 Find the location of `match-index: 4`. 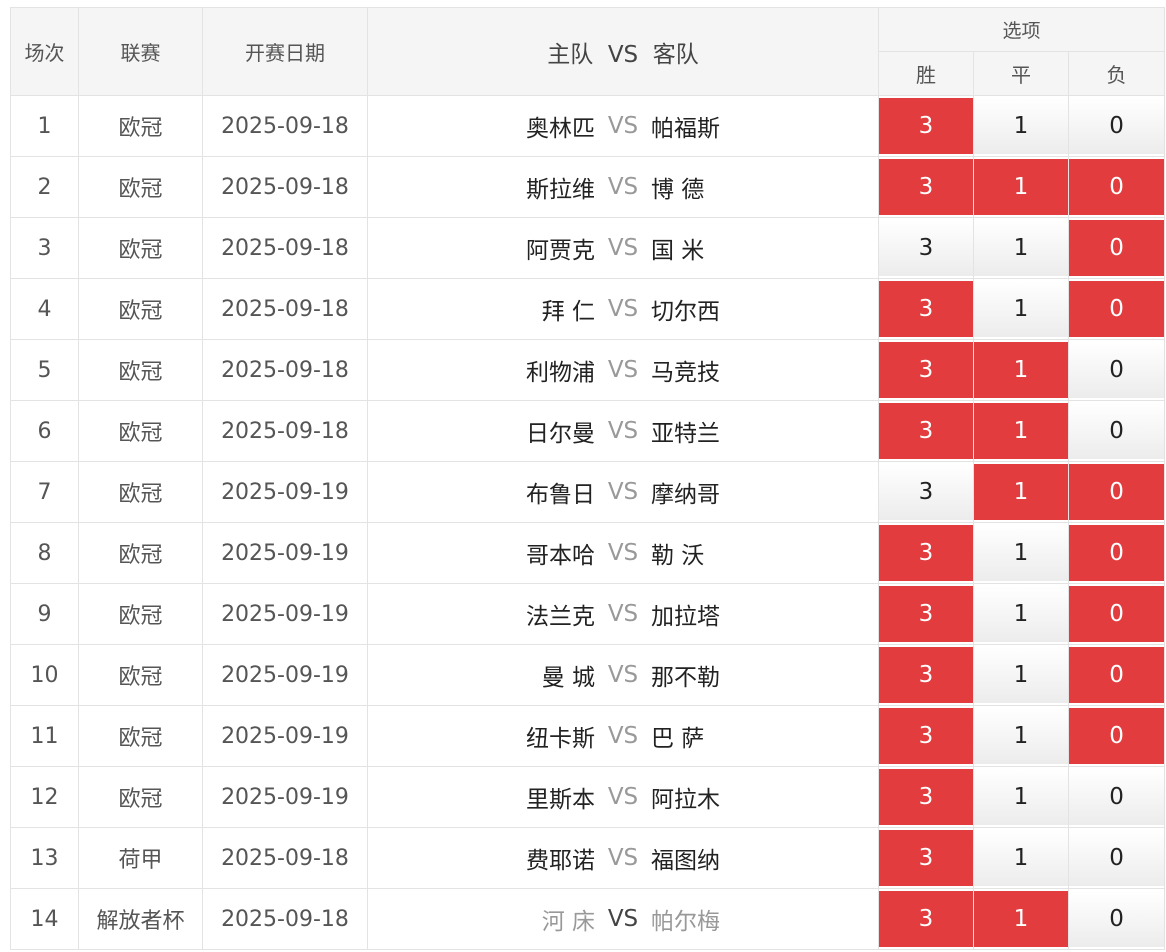

match-index: 4 is located at coordinates (44, 309).